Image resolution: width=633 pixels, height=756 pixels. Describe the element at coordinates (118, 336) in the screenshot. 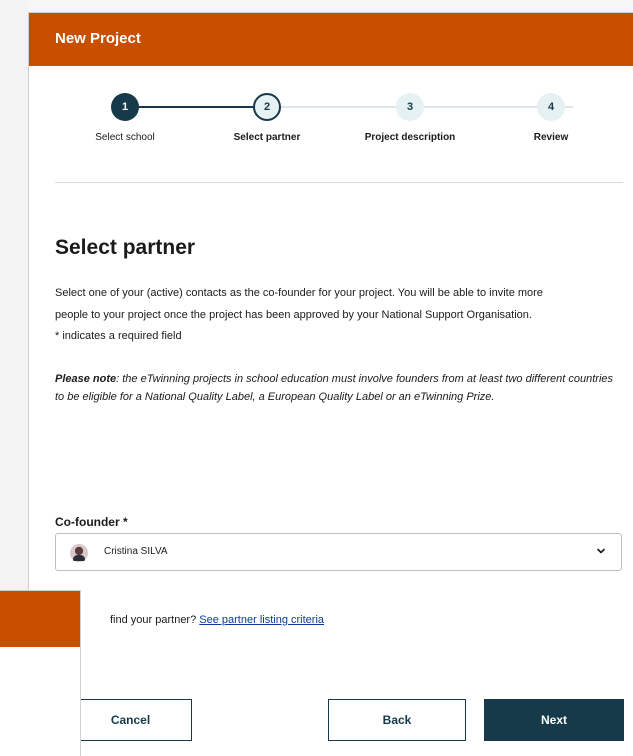

I see `required-field-note: * indicates a required field` at that location.